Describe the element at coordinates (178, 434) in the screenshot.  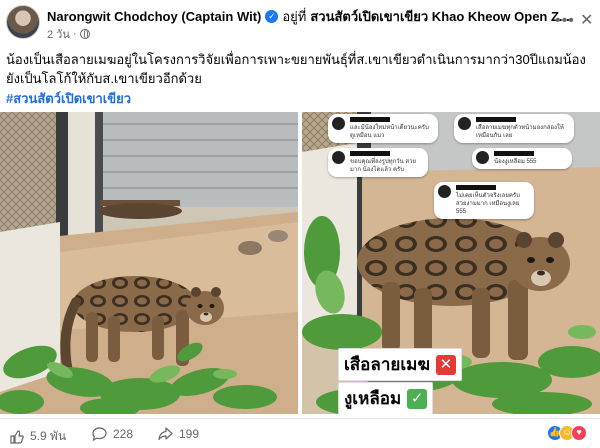
I see `share-button: 199` at that location.